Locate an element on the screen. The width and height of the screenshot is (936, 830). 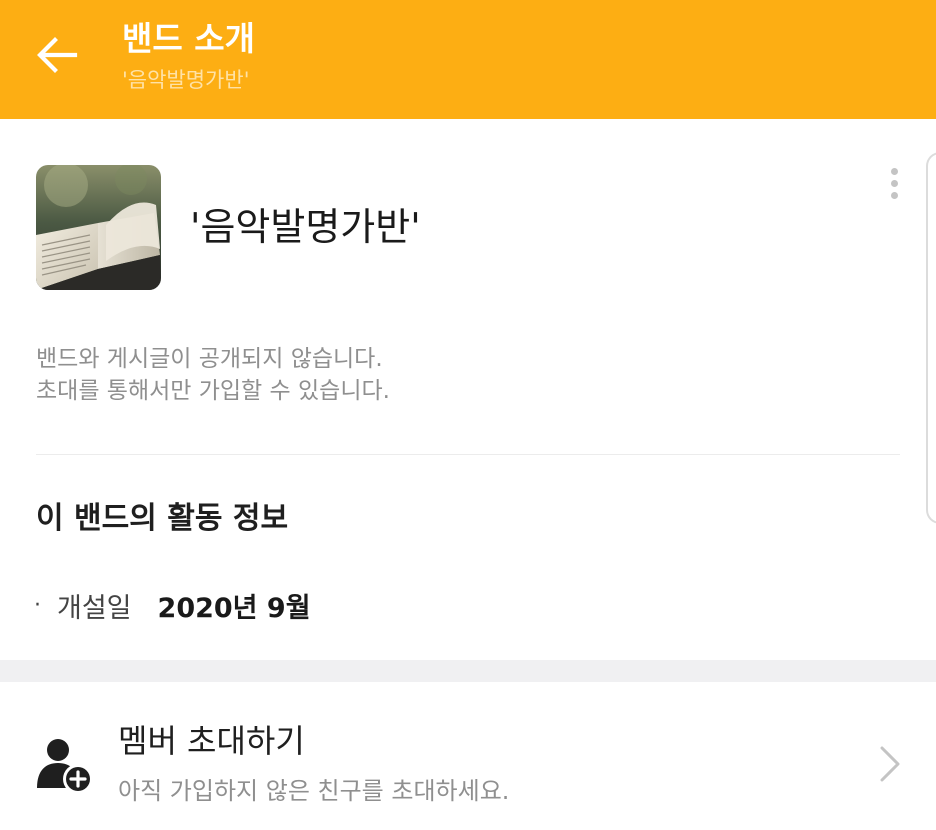
privacy-line-2: 초대를 통해서만 가입할 수 있습니다. is located at coordinates (213, 391).